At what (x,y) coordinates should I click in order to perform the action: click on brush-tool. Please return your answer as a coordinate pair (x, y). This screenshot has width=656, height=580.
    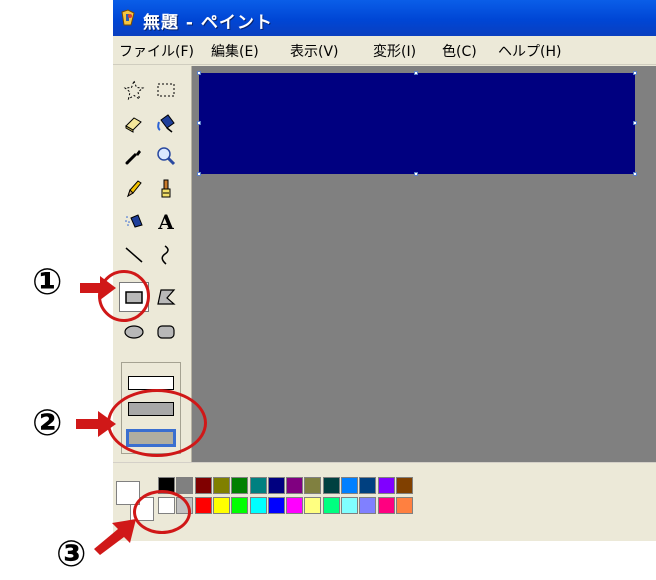
    Looking at the image, I should click on (166, 189).